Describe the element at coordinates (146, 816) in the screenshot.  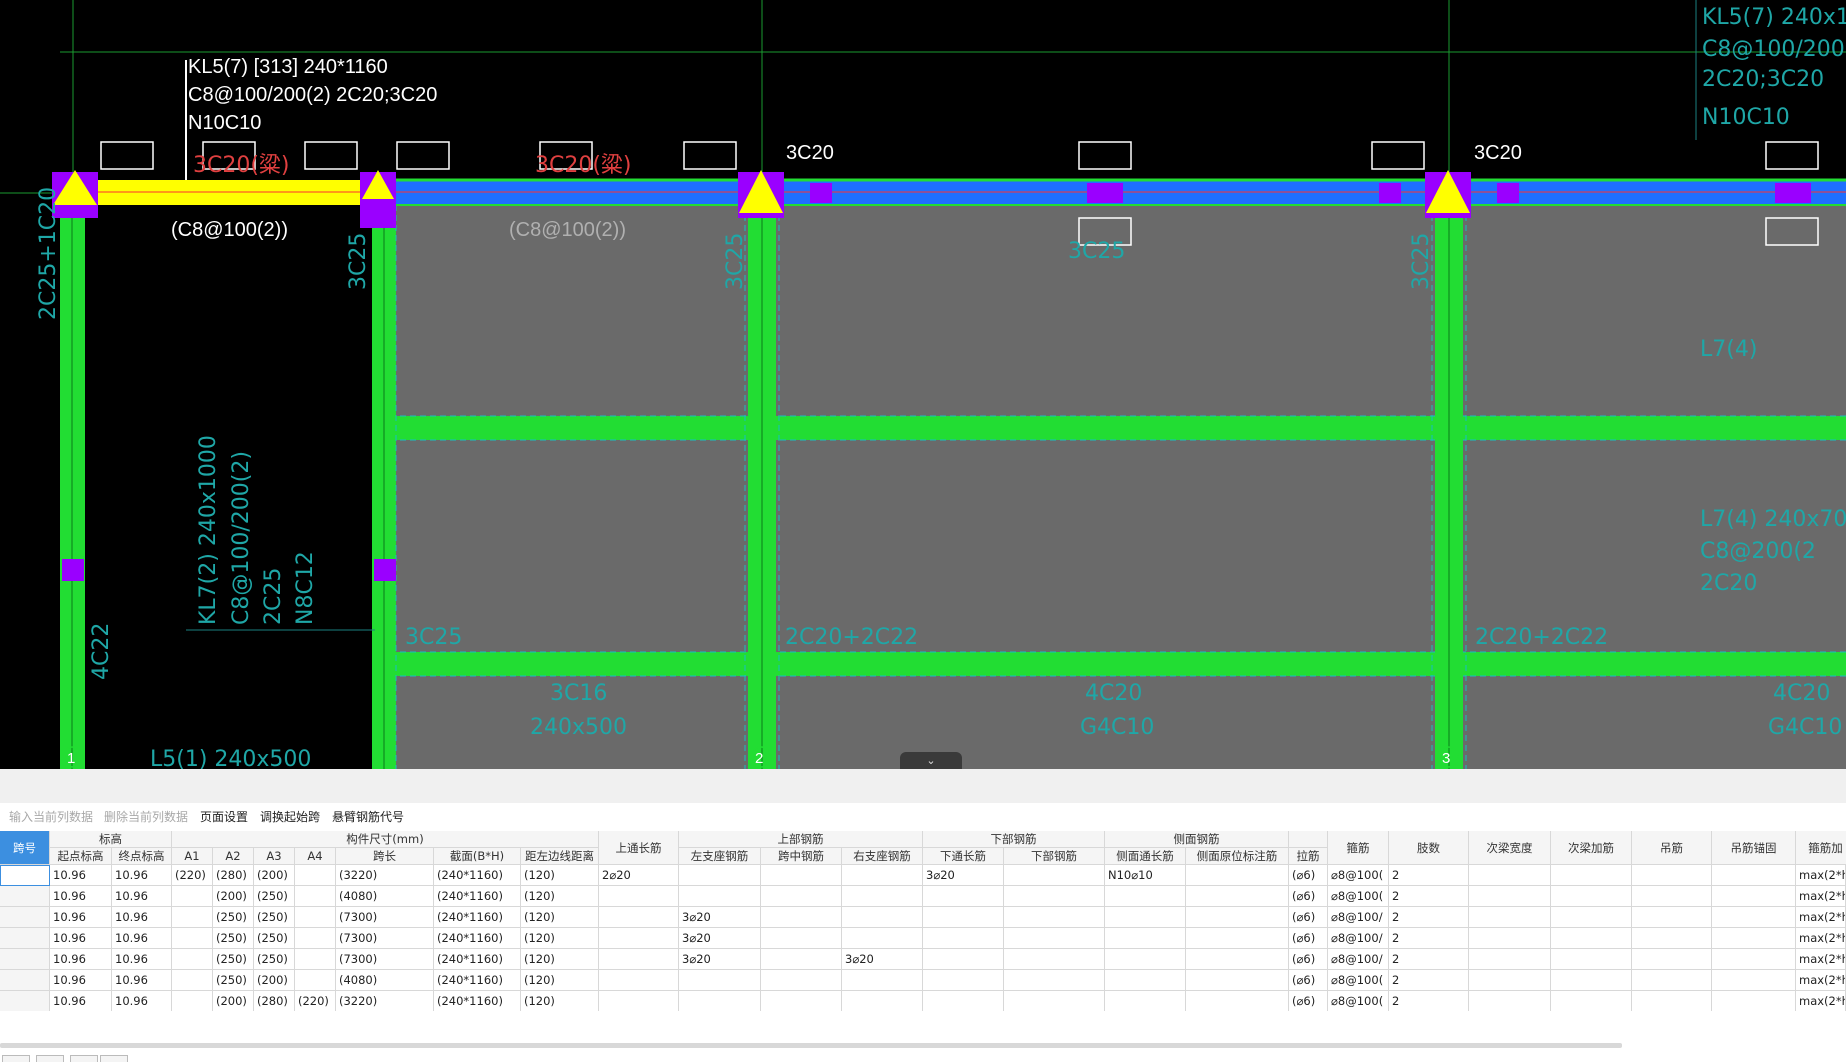
I see `delete-column-button: 删除当前列数据` at that location.